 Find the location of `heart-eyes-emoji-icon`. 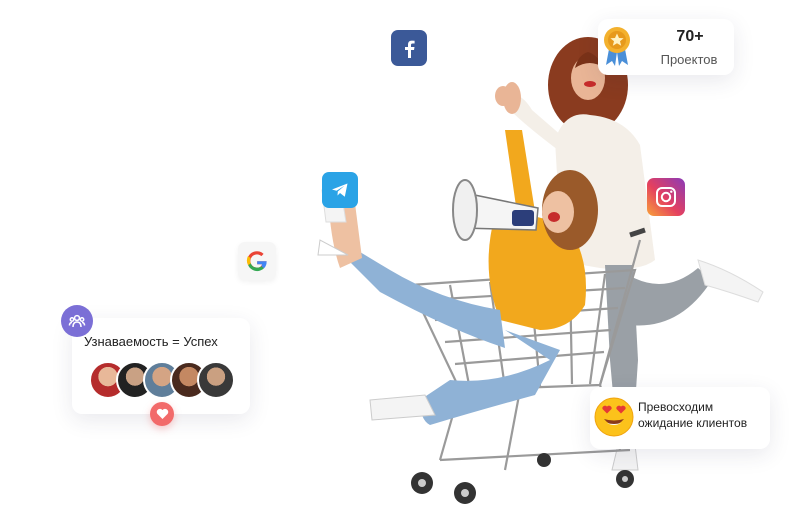

heart-eyes-emoji-icon is located at coordinates (614, 417).